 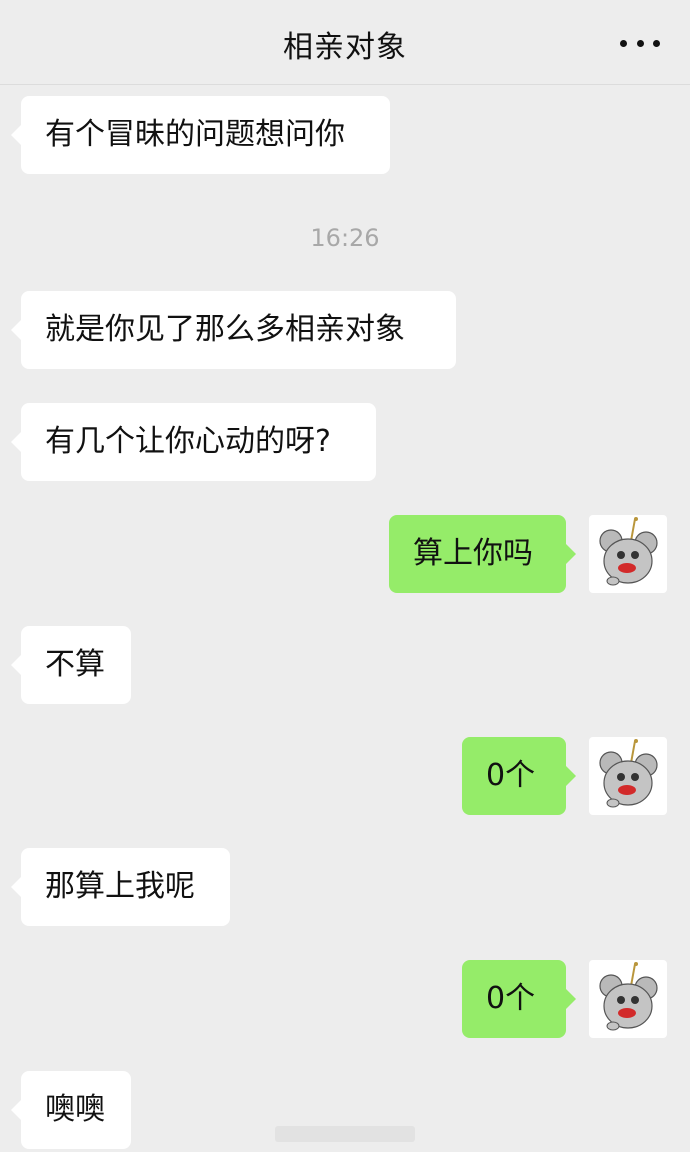 What do you see at coordinates (345, 238) in the screenshot?
I see `message-timestamp: 16:26` at bounding box center [345, 238].